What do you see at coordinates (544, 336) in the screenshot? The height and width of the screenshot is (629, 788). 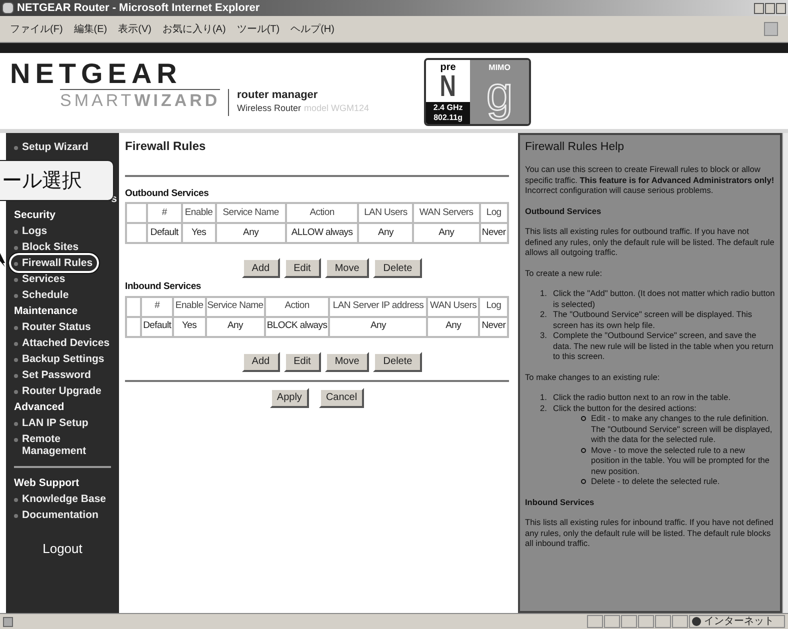 I see `list-number: 3.` at bounding box center [544, 336].